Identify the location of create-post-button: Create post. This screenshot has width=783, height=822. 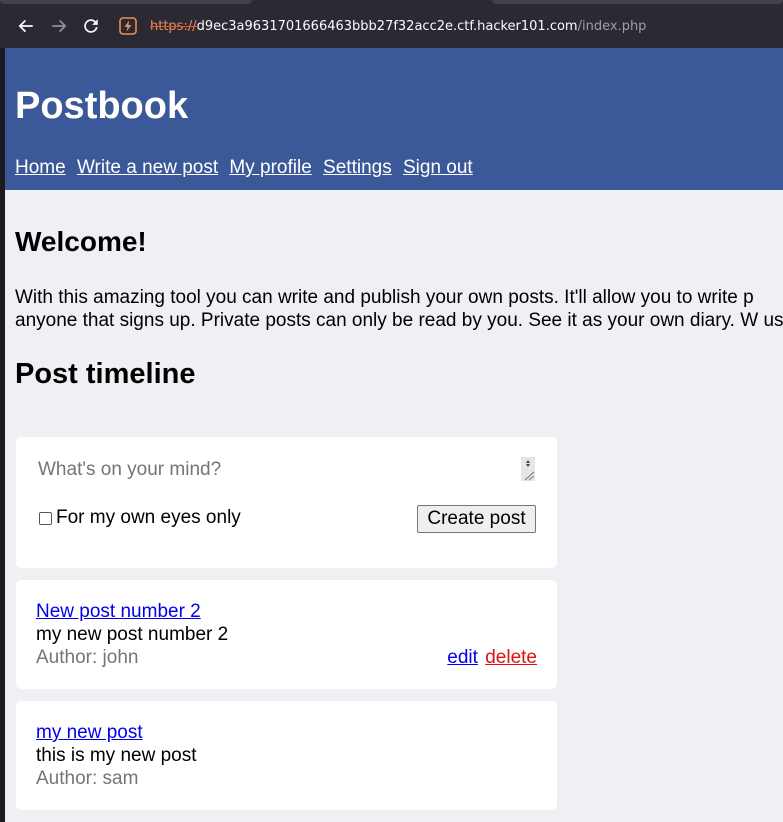
(476, 519).